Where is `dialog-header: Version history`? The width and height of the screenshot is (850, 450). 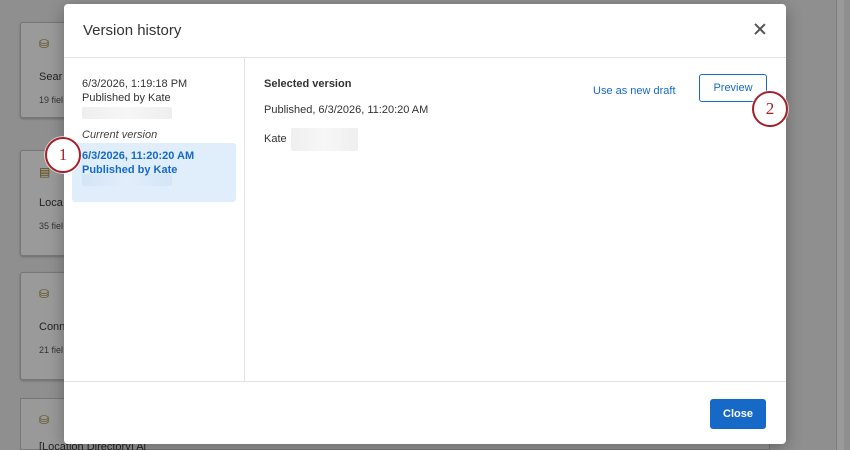 dialog-header: Version history is located at coordinates (425, 31).